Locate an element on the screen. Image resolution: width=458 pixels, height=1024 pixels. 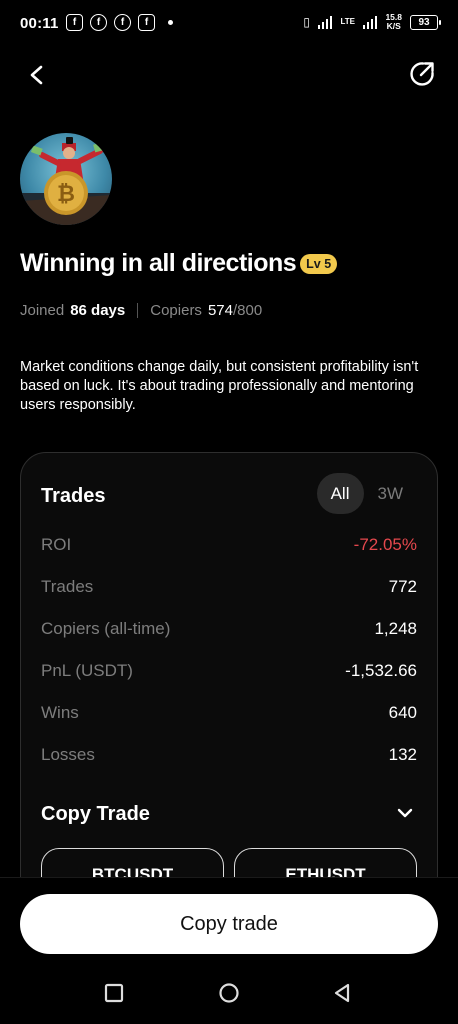
copy-trade-toggle is located at coordinates (405, 813).